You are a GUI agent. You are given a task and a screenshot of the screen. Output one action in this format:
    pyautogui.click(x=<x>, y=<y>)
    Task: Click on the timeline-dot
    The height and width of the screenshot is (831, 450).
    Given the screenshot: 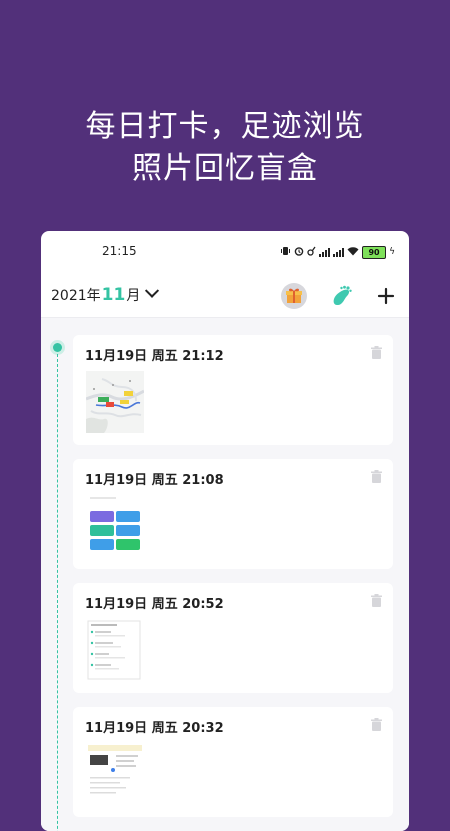 What is the action you would take?
    pyautogui.click(x=57, y=347)
    